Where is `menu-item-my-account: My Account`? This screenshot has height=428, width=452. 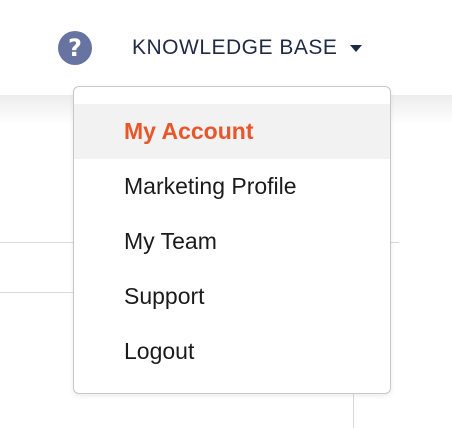
menu-item-my-account: My Account is located at coordinates (232, 131).